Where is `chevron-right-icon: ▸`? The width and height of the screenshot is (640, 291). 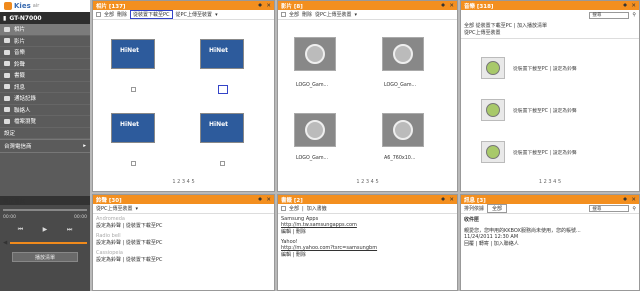
chevron-right-icon: ▸ is located at coordinates (84, 146).